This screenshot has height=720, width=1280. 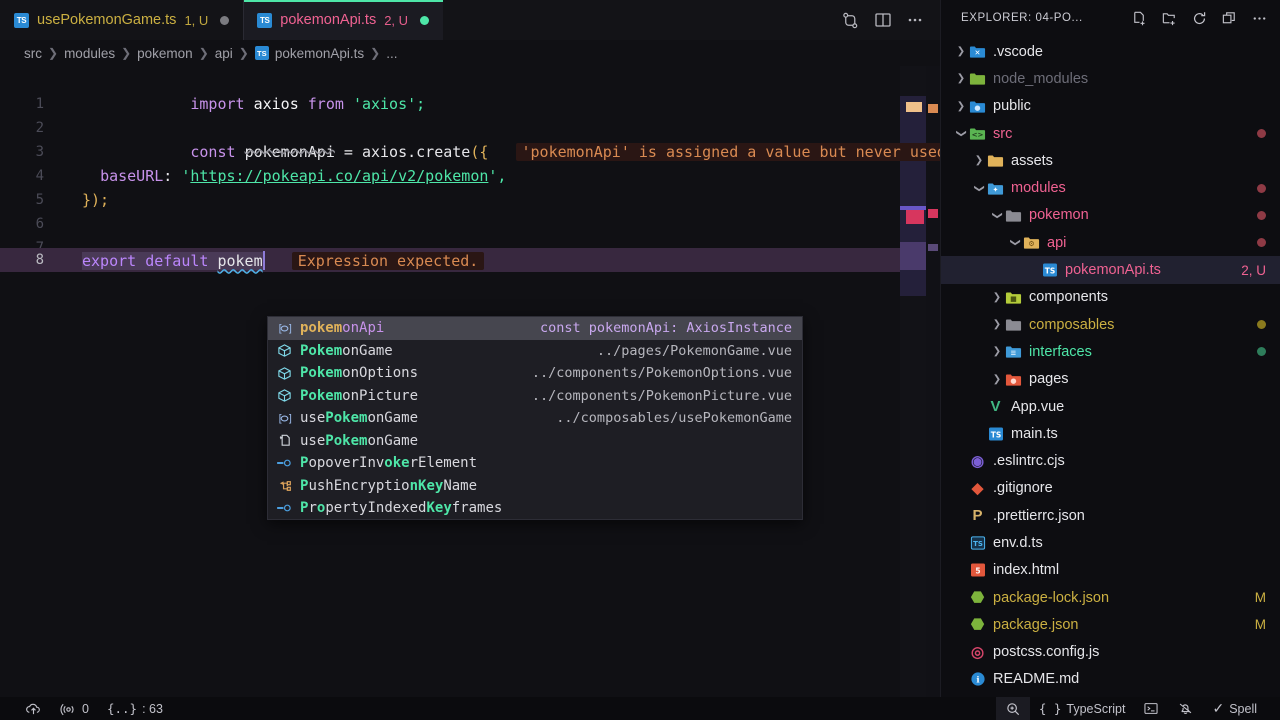 I want to click on tree-item-pages: ❯ ● pages, so click(x=1110, y=379).